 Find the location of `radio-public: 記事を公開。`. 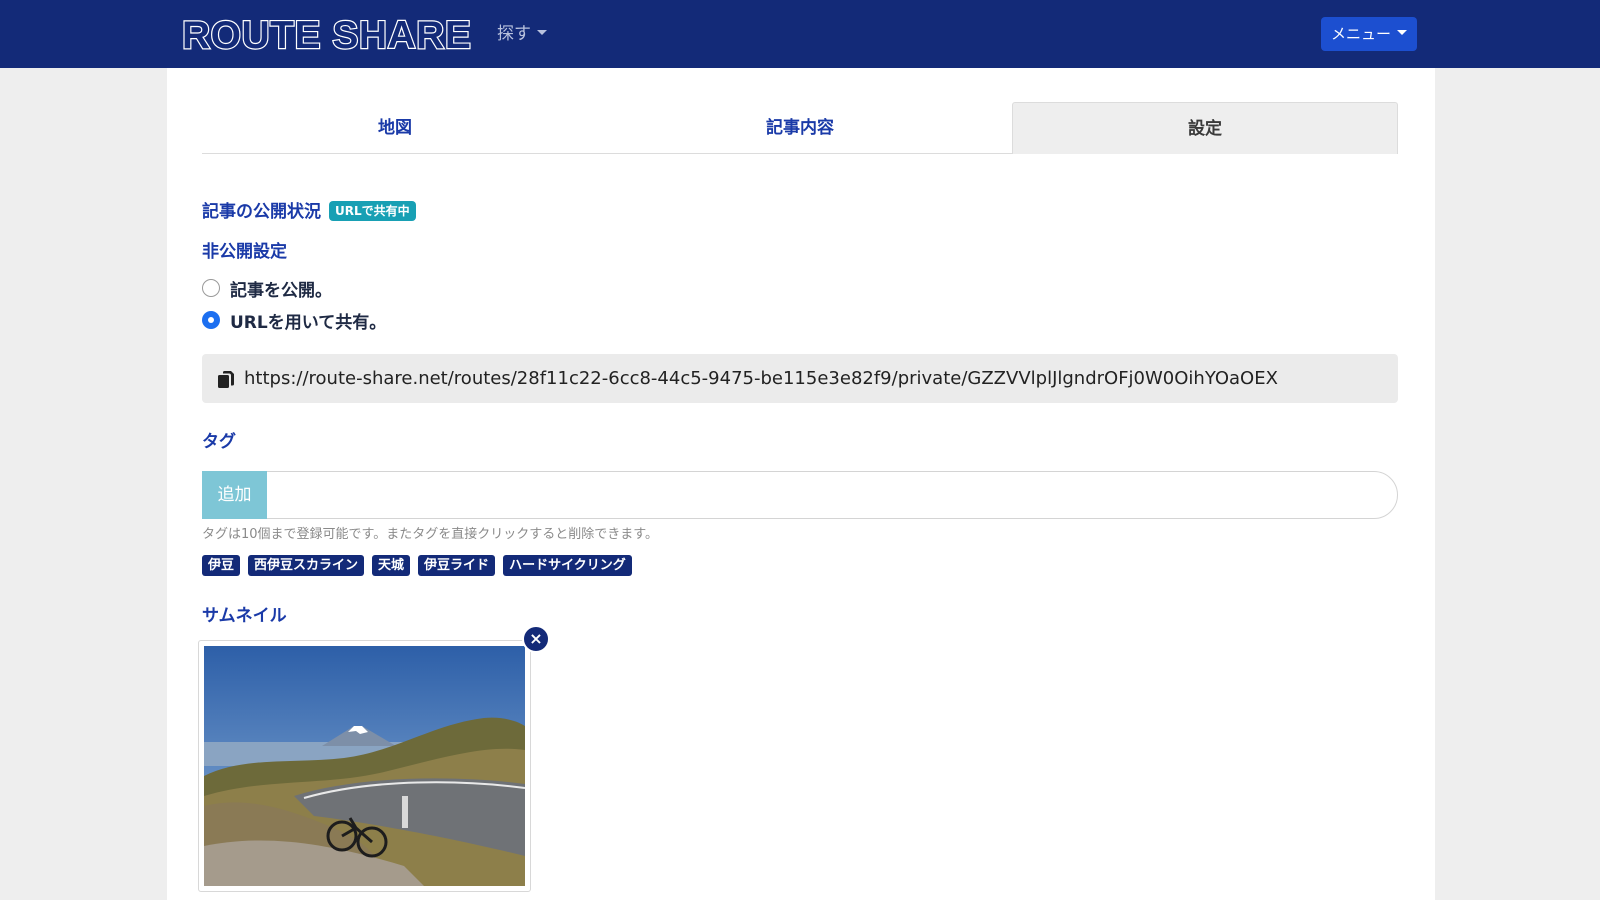

radio-public: 記事を公開。 is located at coordinates (267, 289).